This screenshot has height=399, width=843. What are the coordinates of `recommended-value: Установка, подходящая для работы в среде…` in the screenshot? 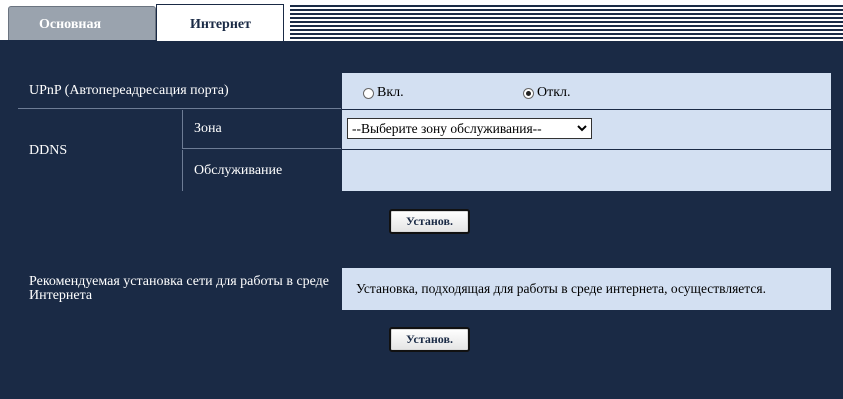 It's located at (586, 289).